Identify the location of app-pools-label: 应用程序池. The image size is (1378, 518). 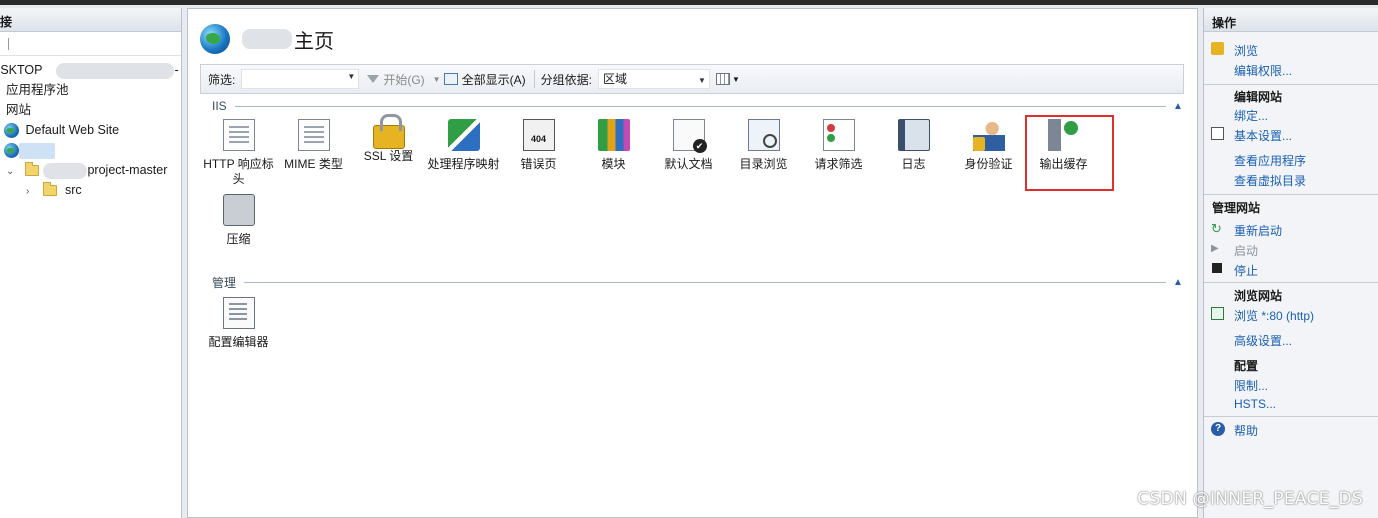
(37, 90).